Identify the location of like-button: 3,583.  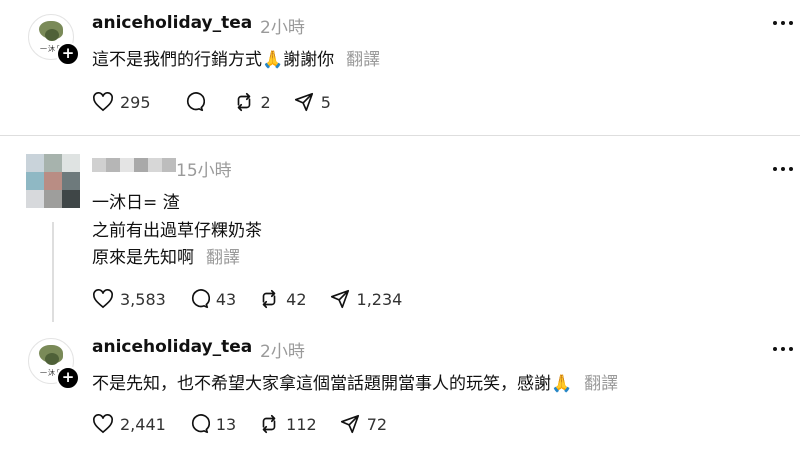
(129, 299).